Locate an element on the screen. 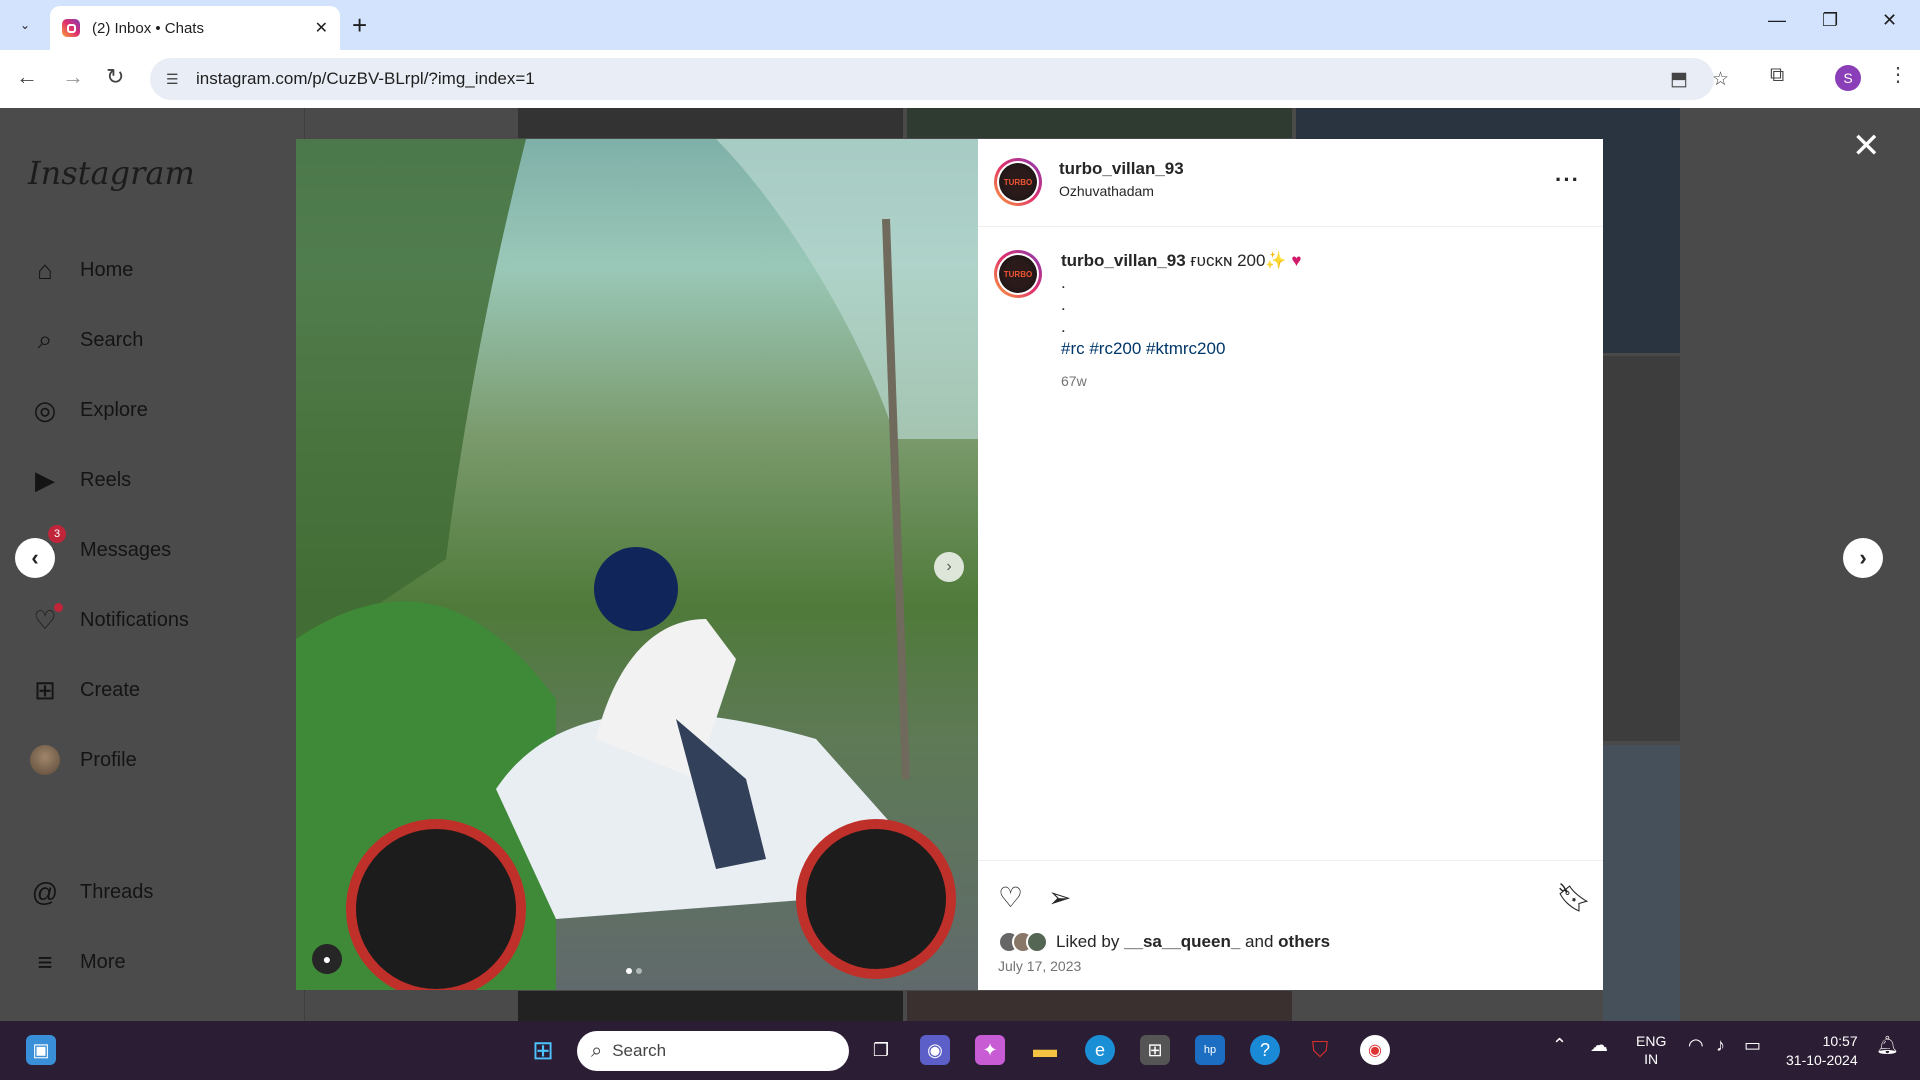  post-date: July 17, 2023 is located at coordinates (1039, 966).